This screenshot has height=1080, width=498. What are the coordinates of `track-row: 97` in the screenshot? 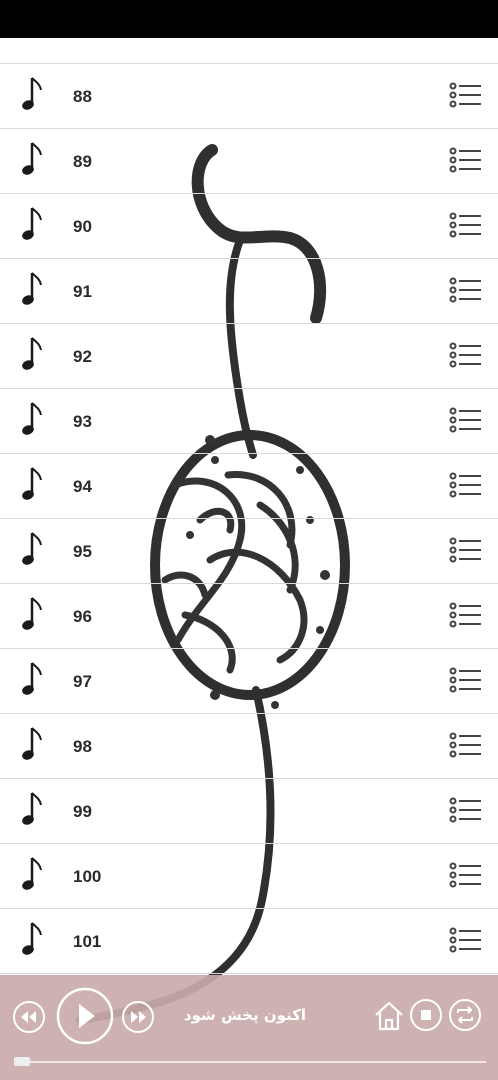 It's located at (249, 681).